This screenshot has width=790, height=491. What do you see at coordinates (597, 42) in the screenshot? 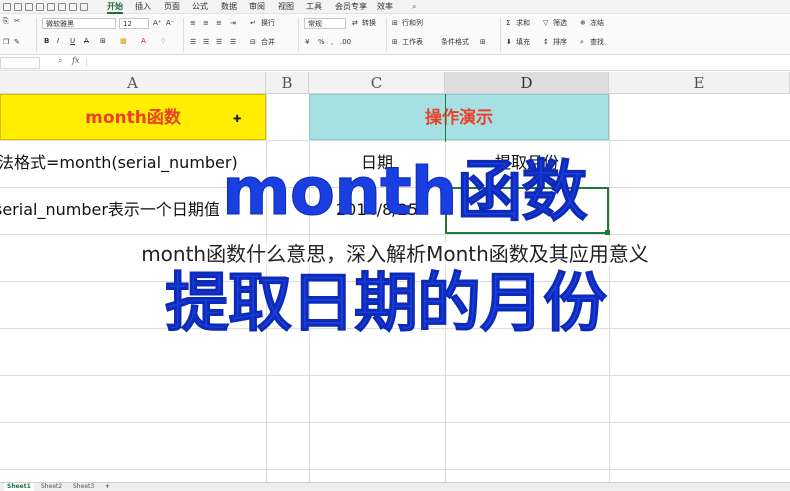
I see `find-label: 查找` at bounding box center [597, 42].